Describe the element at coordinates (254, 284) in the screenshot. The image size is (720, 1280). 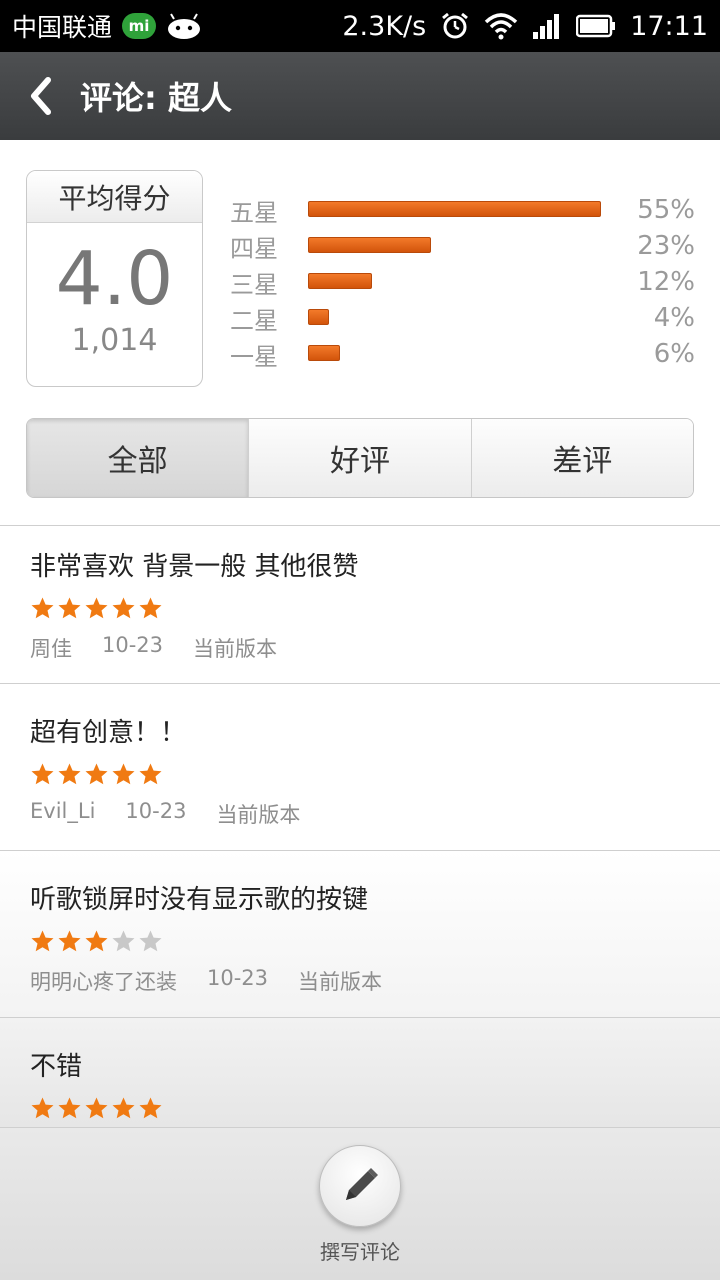
I see `rating-row-label: 三星` at that location.